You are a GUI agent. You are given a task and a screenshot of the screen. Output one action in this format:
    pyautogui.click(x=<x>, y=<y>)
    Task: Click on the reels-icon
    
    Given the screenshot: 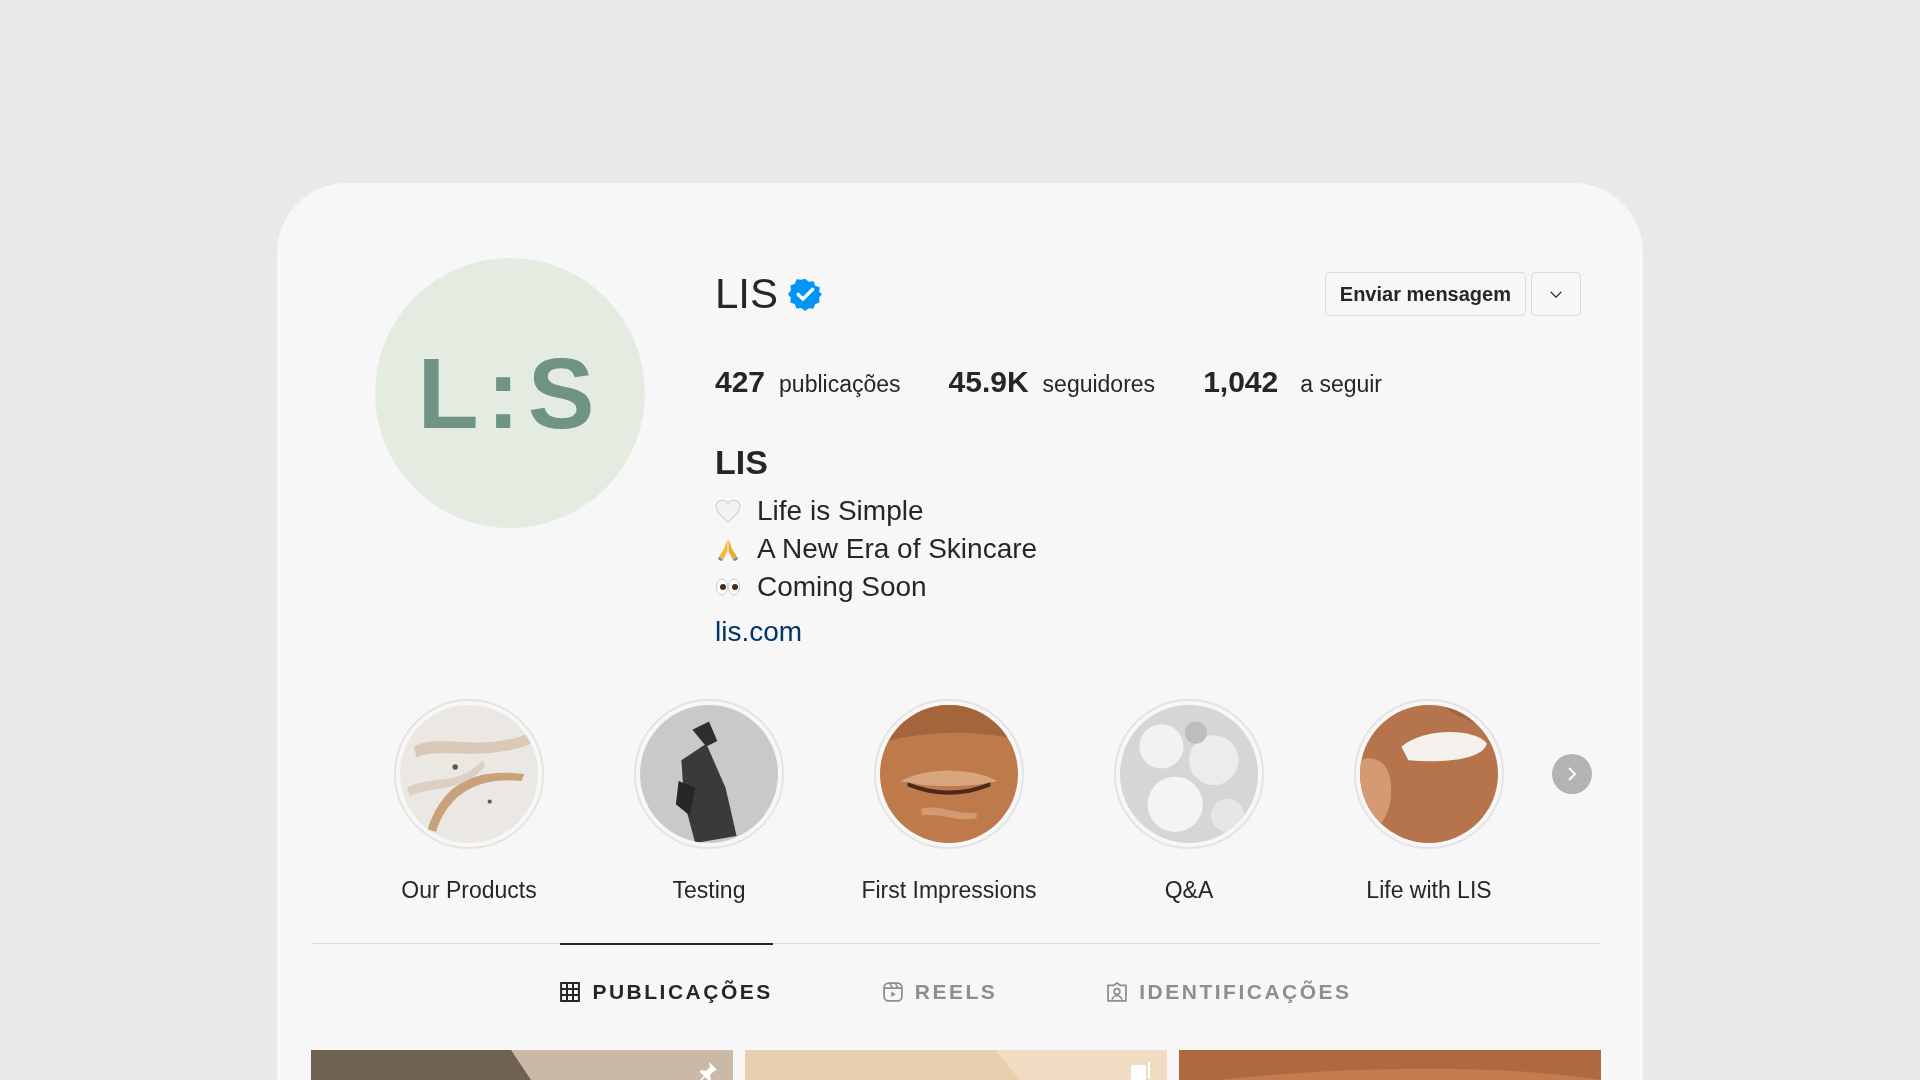 What is the action you would take?
    pyautogui.click(x=892, y=991)
    